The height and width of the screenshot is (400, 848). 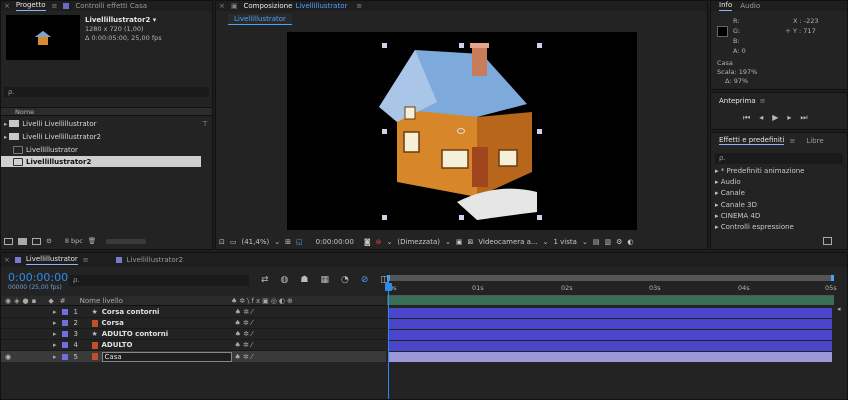 I want to click on project-item: Livellillustrator, so click(x=106, y=149).